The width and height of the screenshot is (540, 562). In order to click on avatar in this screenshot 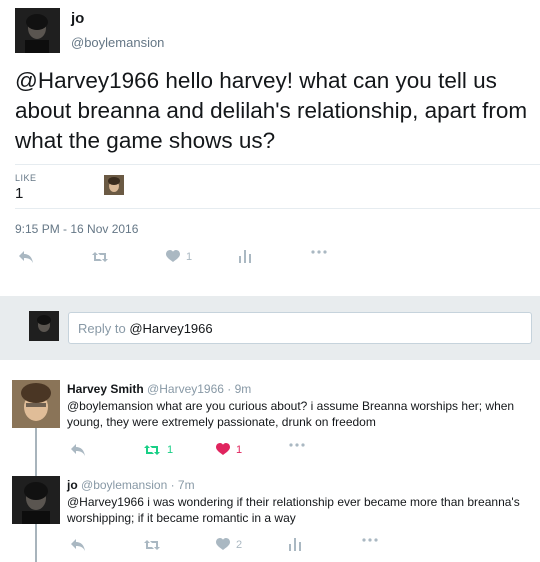, I will do `click(37, 30)`.